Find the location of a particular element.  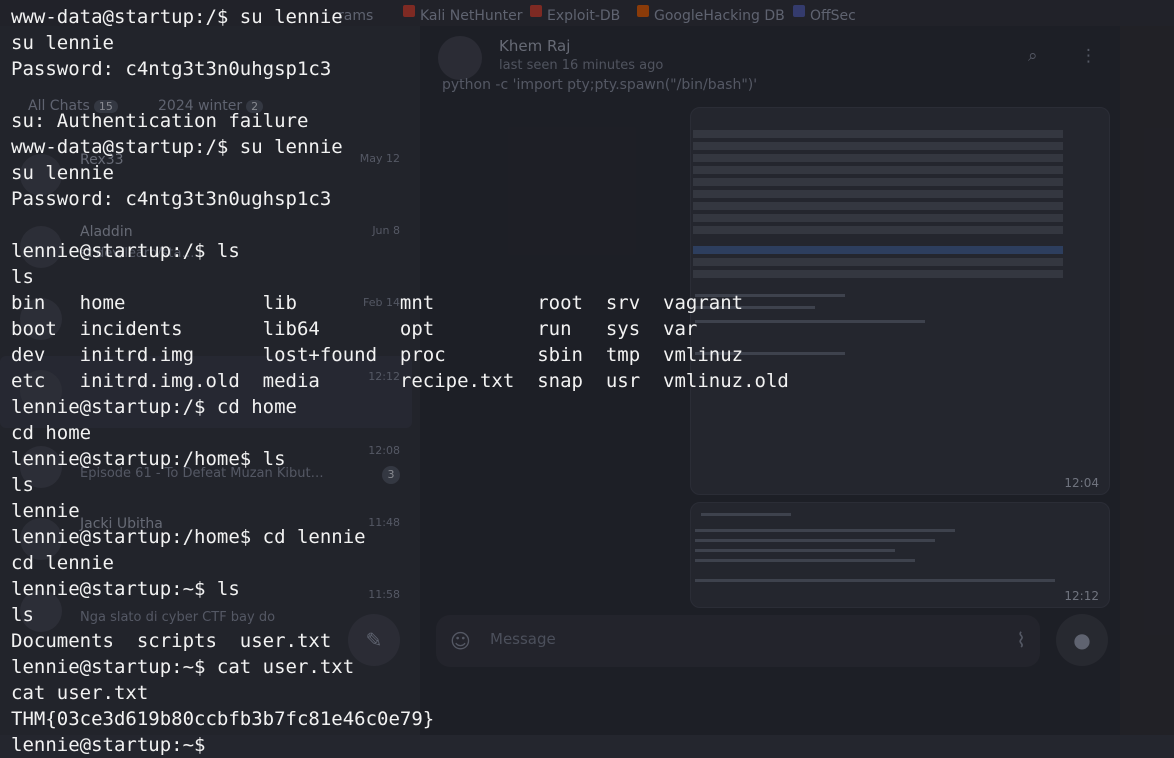

terminal-line: lennie is located at coordinates (45, 511).